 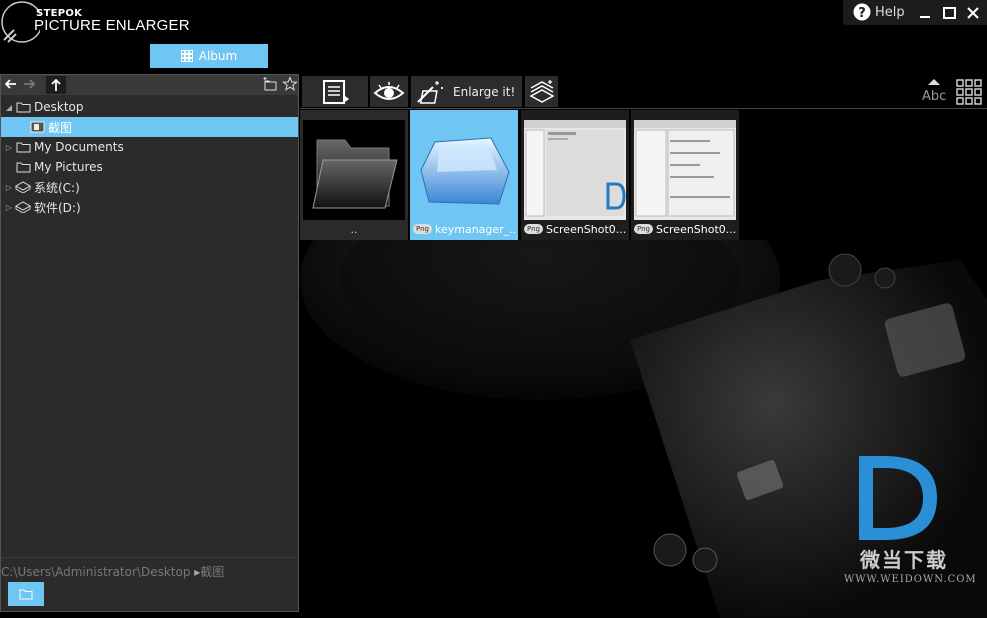 What do you see at coordinates (218, 56) in the screenshot?
I see `album-label: Album` at bounding box center [218, 56].